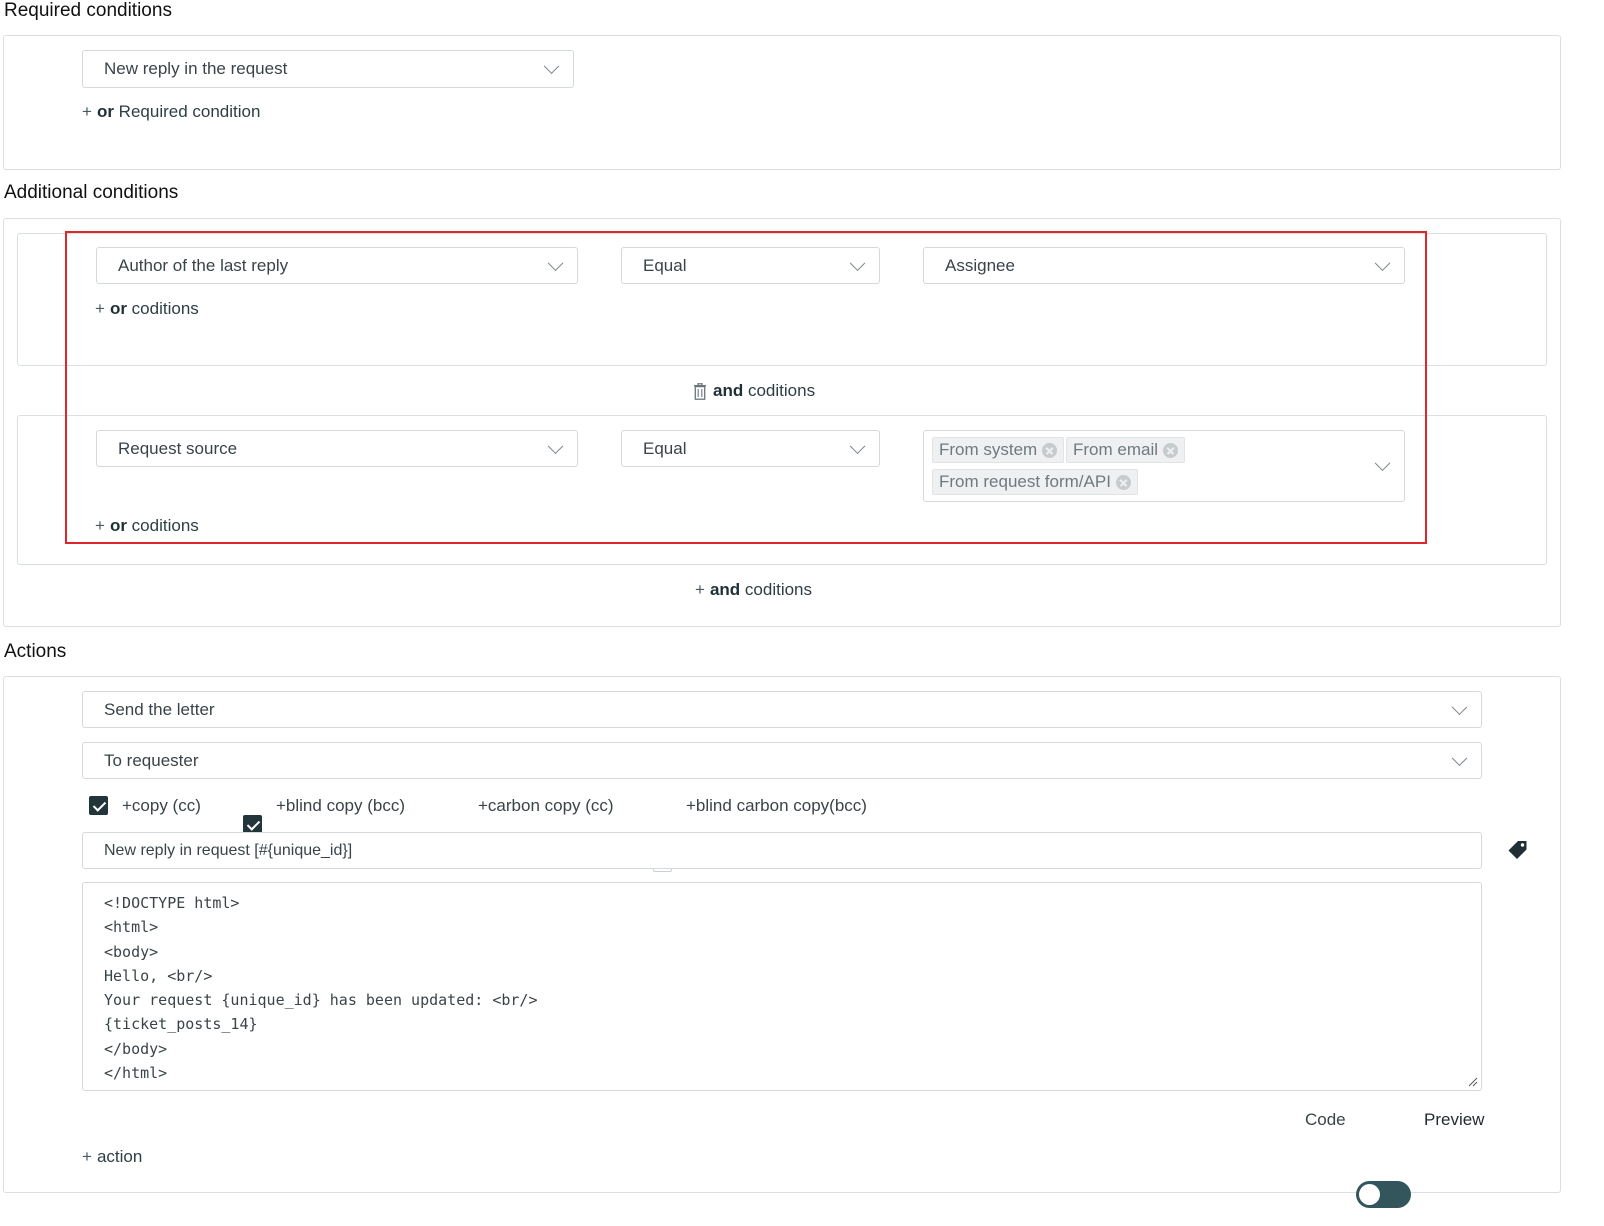 This screenshot has height=1226, width=1604. I want to click on code-preview-toggle, so click(1383, 1194).